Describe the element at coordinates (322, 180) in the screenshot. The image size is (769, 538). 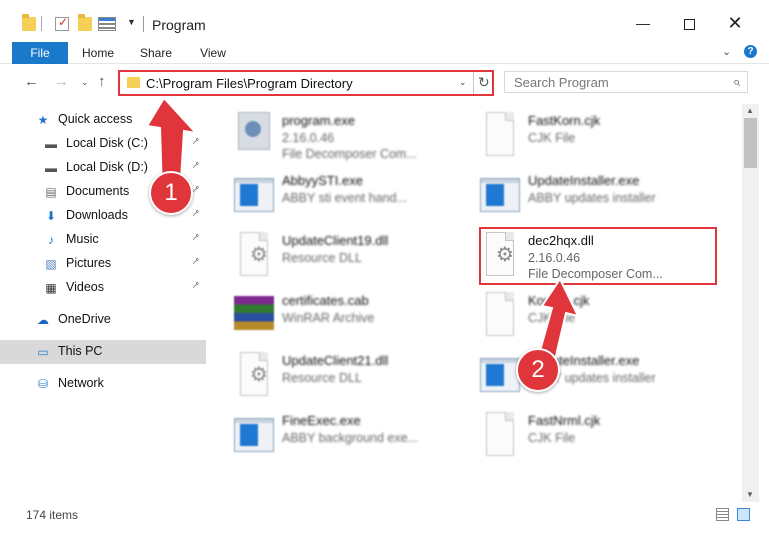
I see `file-name: AbbyySTI.exe` at that location.